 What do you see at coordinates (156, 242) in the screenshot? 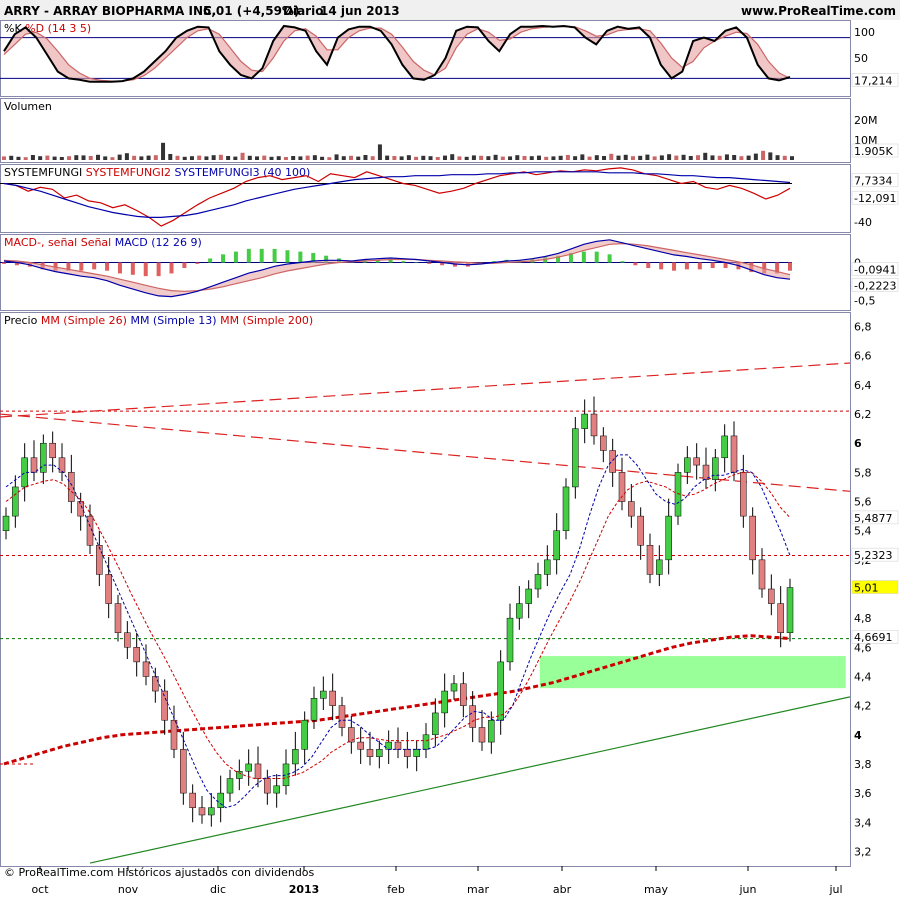
I see `macd-title-part: MACD (12 26 9)` at bounding box center [156, 242].